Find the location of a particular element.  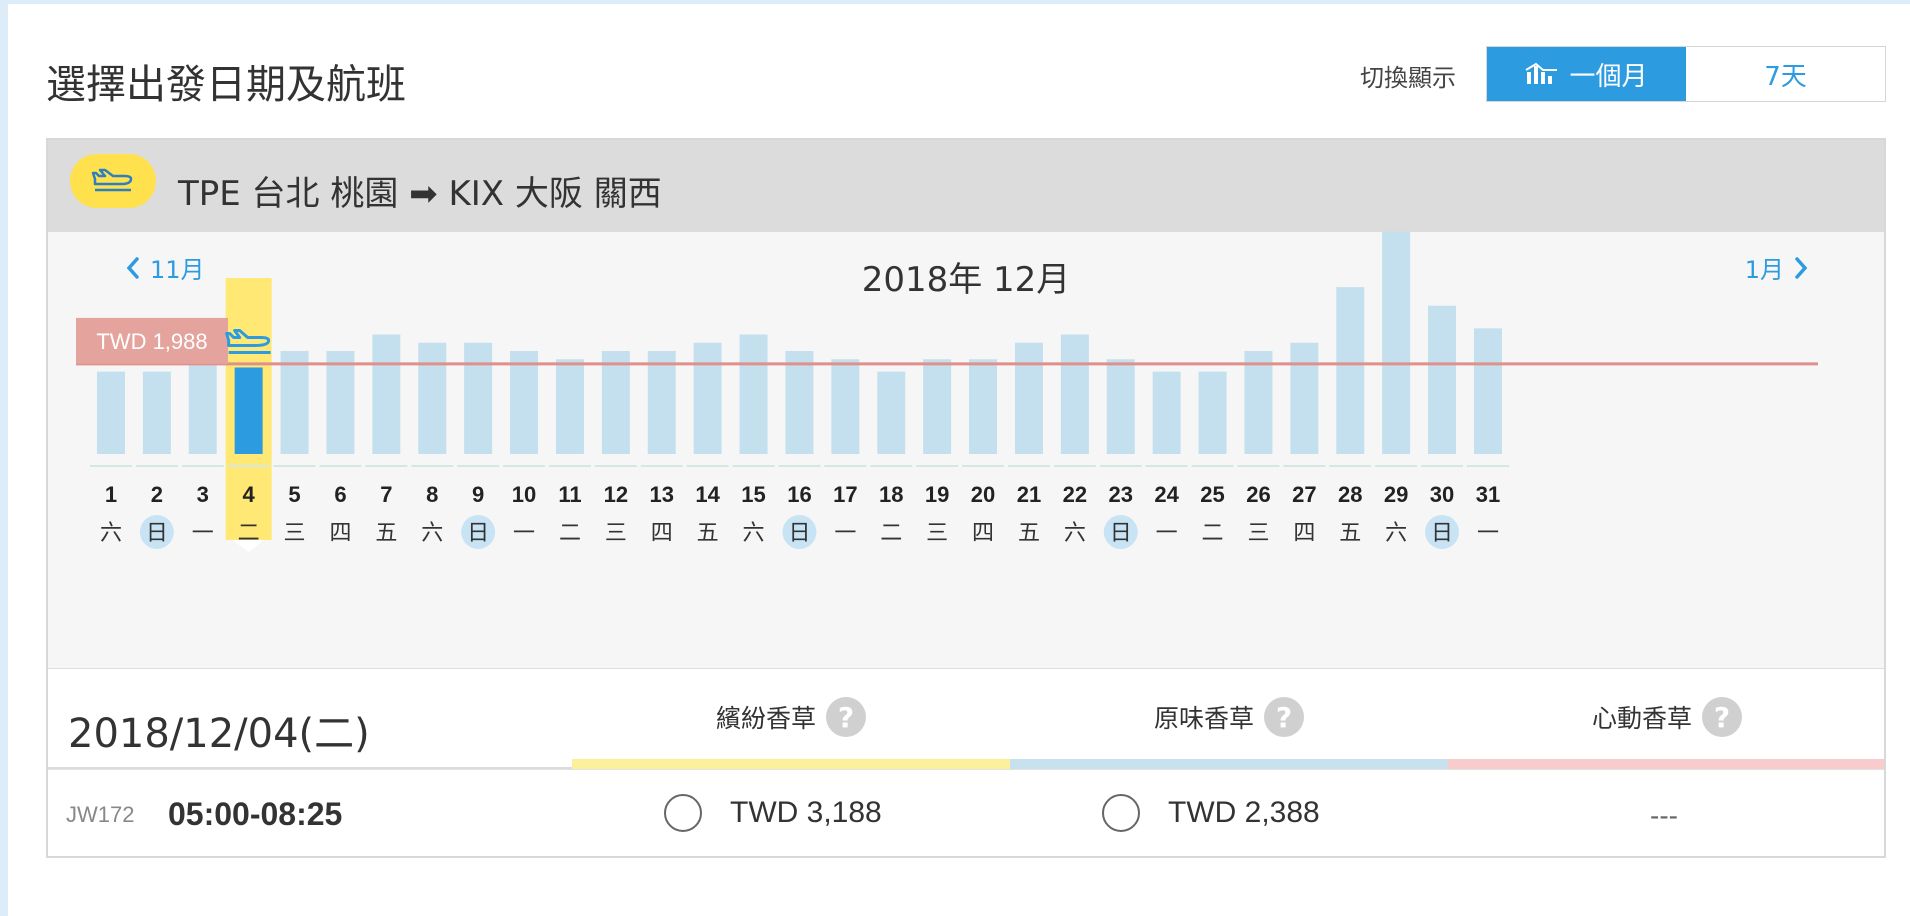

day-column: 15 六 is located at coordinates (753, 440).